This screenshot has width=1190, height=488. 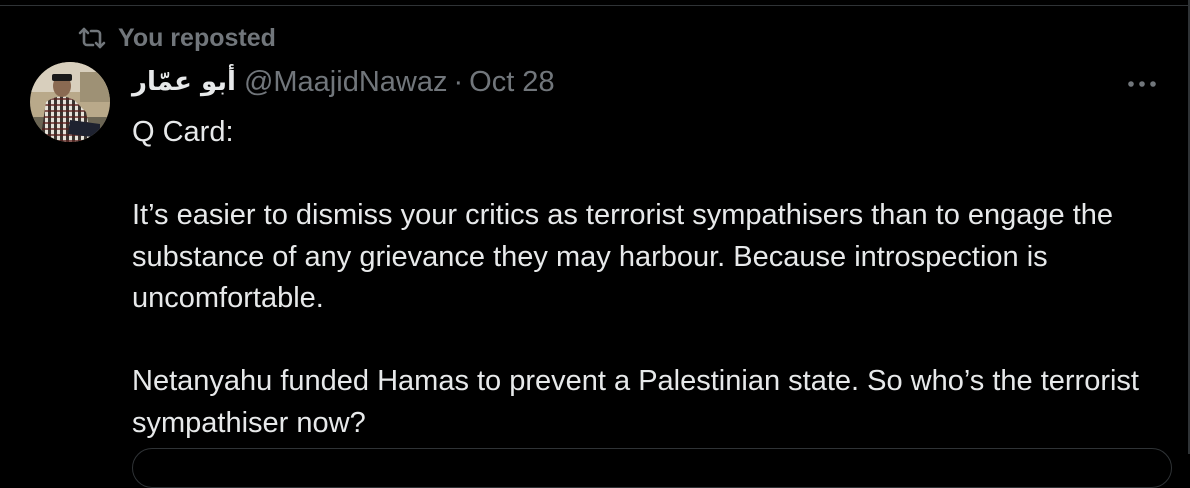 I want to click on top-divider, so click(x=595, y=3).